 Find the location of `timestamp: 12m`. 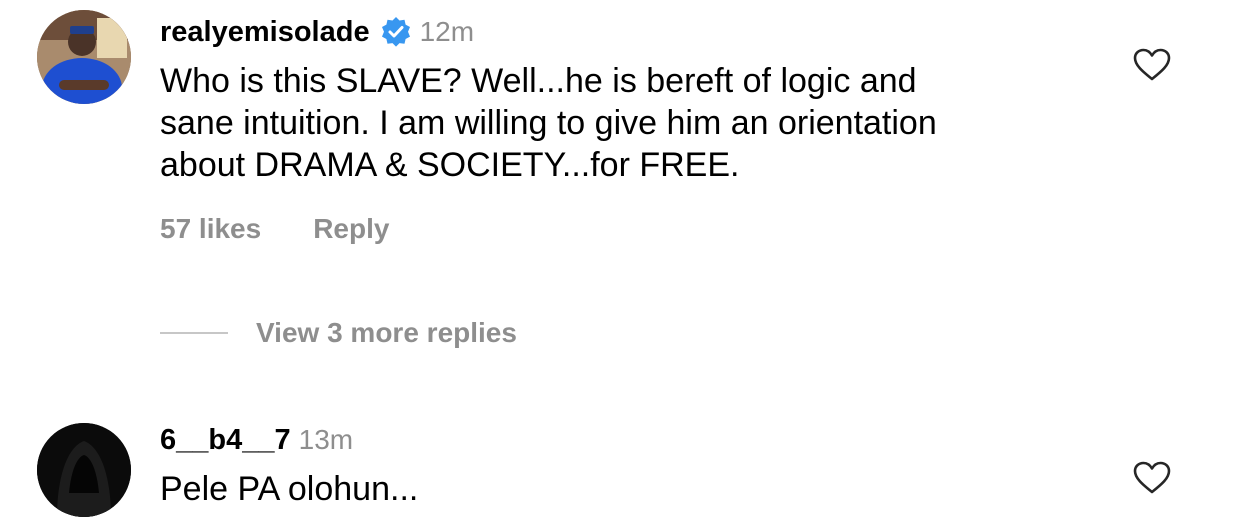

timestamp: 12m is located at coordinates (447, 31).